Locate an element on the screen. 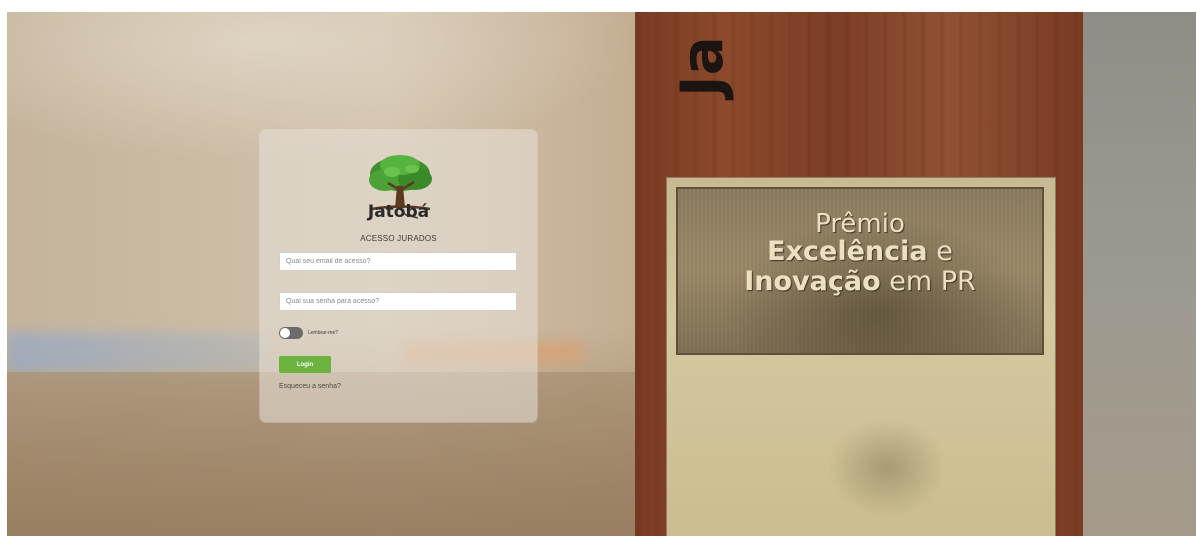 Image resolution: width=1197 pixels, height=536 pixels. background-right-wall is located at coordinates (1139, 274).